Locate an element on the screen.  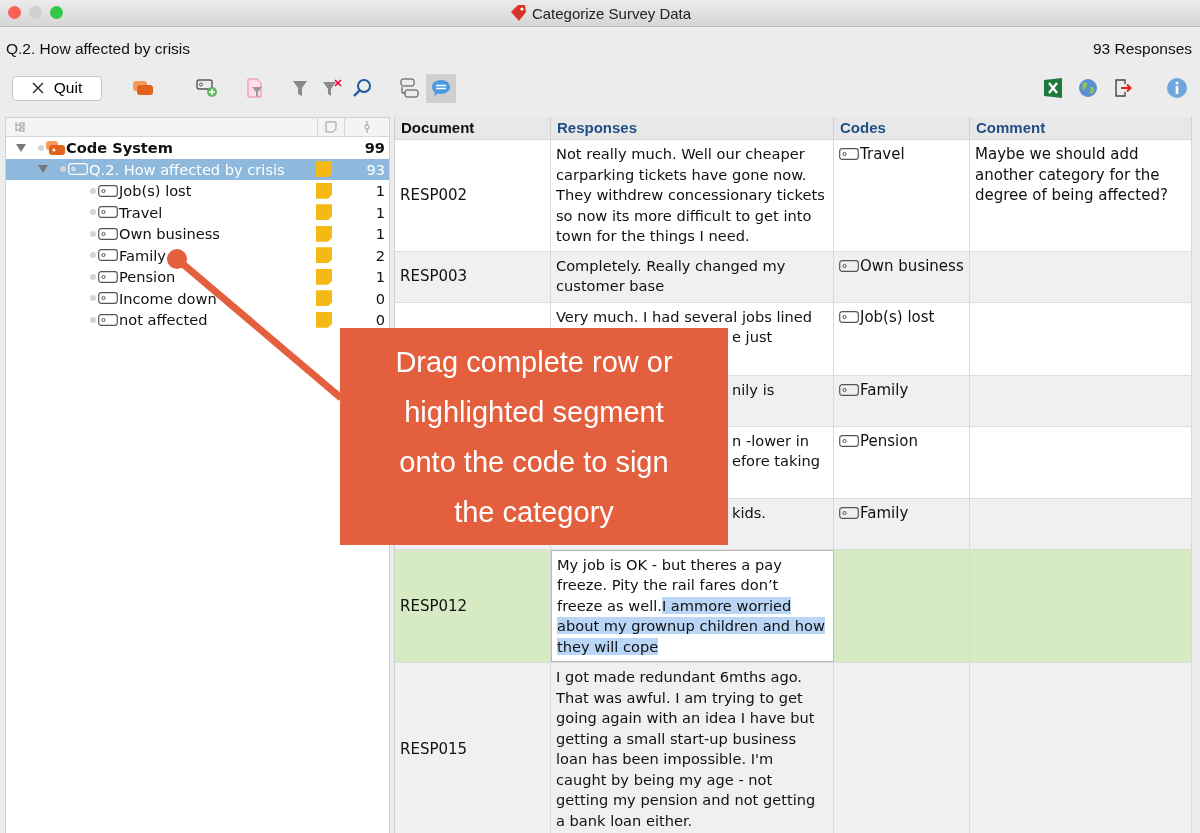
code-label: Pension is located at coordinates (889, 440).